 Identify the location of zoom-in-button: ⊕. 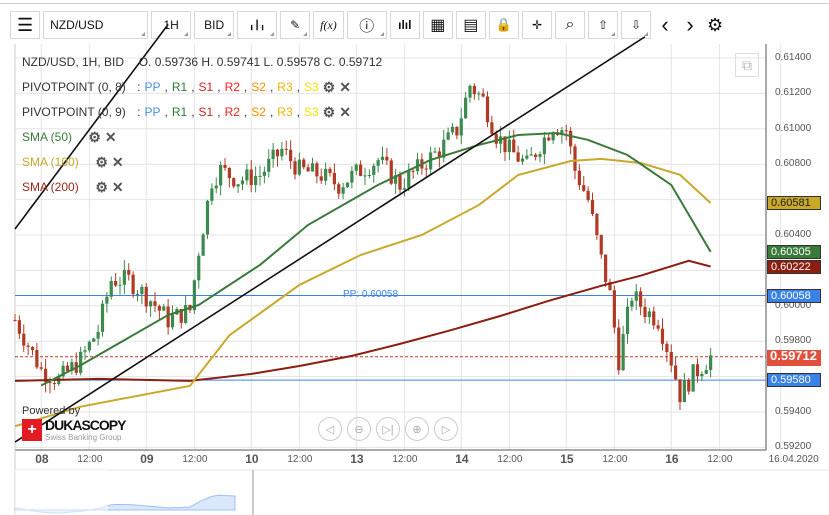
(417, 429).